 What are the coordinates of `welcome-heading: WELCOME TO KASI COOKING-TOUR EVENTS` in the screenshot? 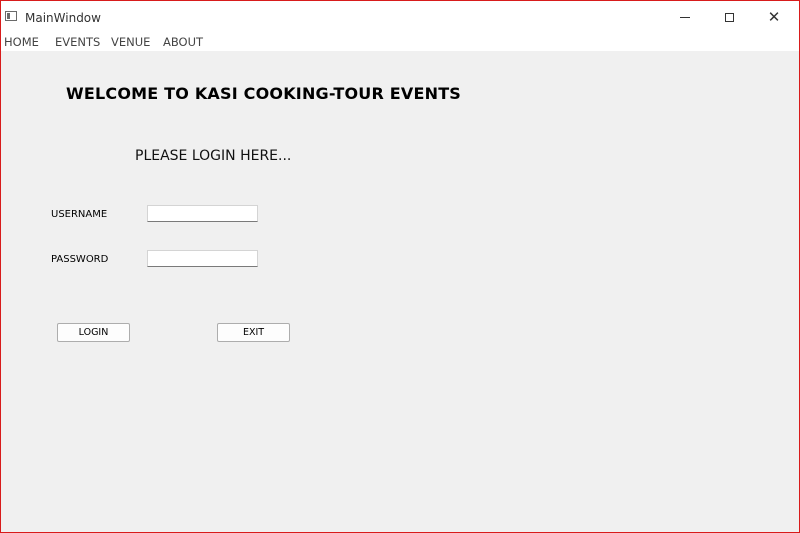 It's located at (264, 93).